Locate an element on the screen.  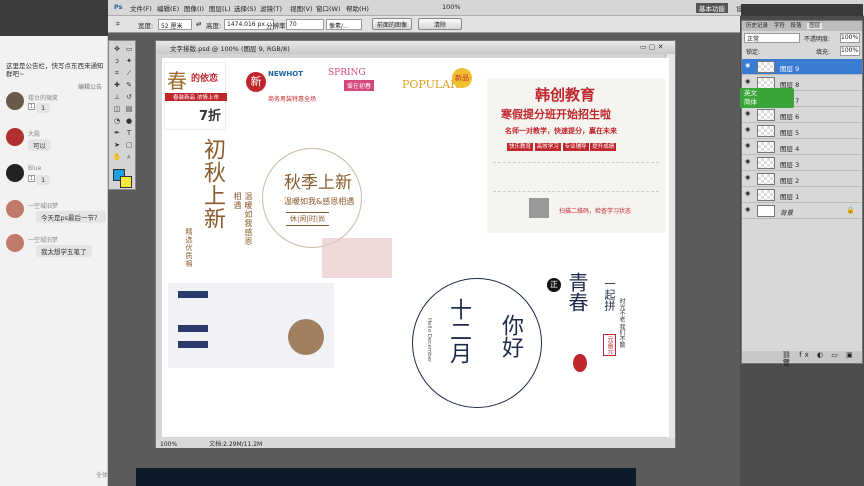
layer-row: ◉ 图层 1 is located at coordinates (802, 195).